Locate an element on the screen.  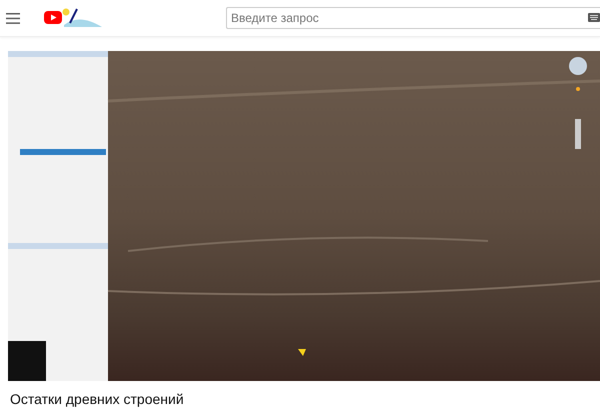
photo-placeholder is located at coordinates (27, 361).